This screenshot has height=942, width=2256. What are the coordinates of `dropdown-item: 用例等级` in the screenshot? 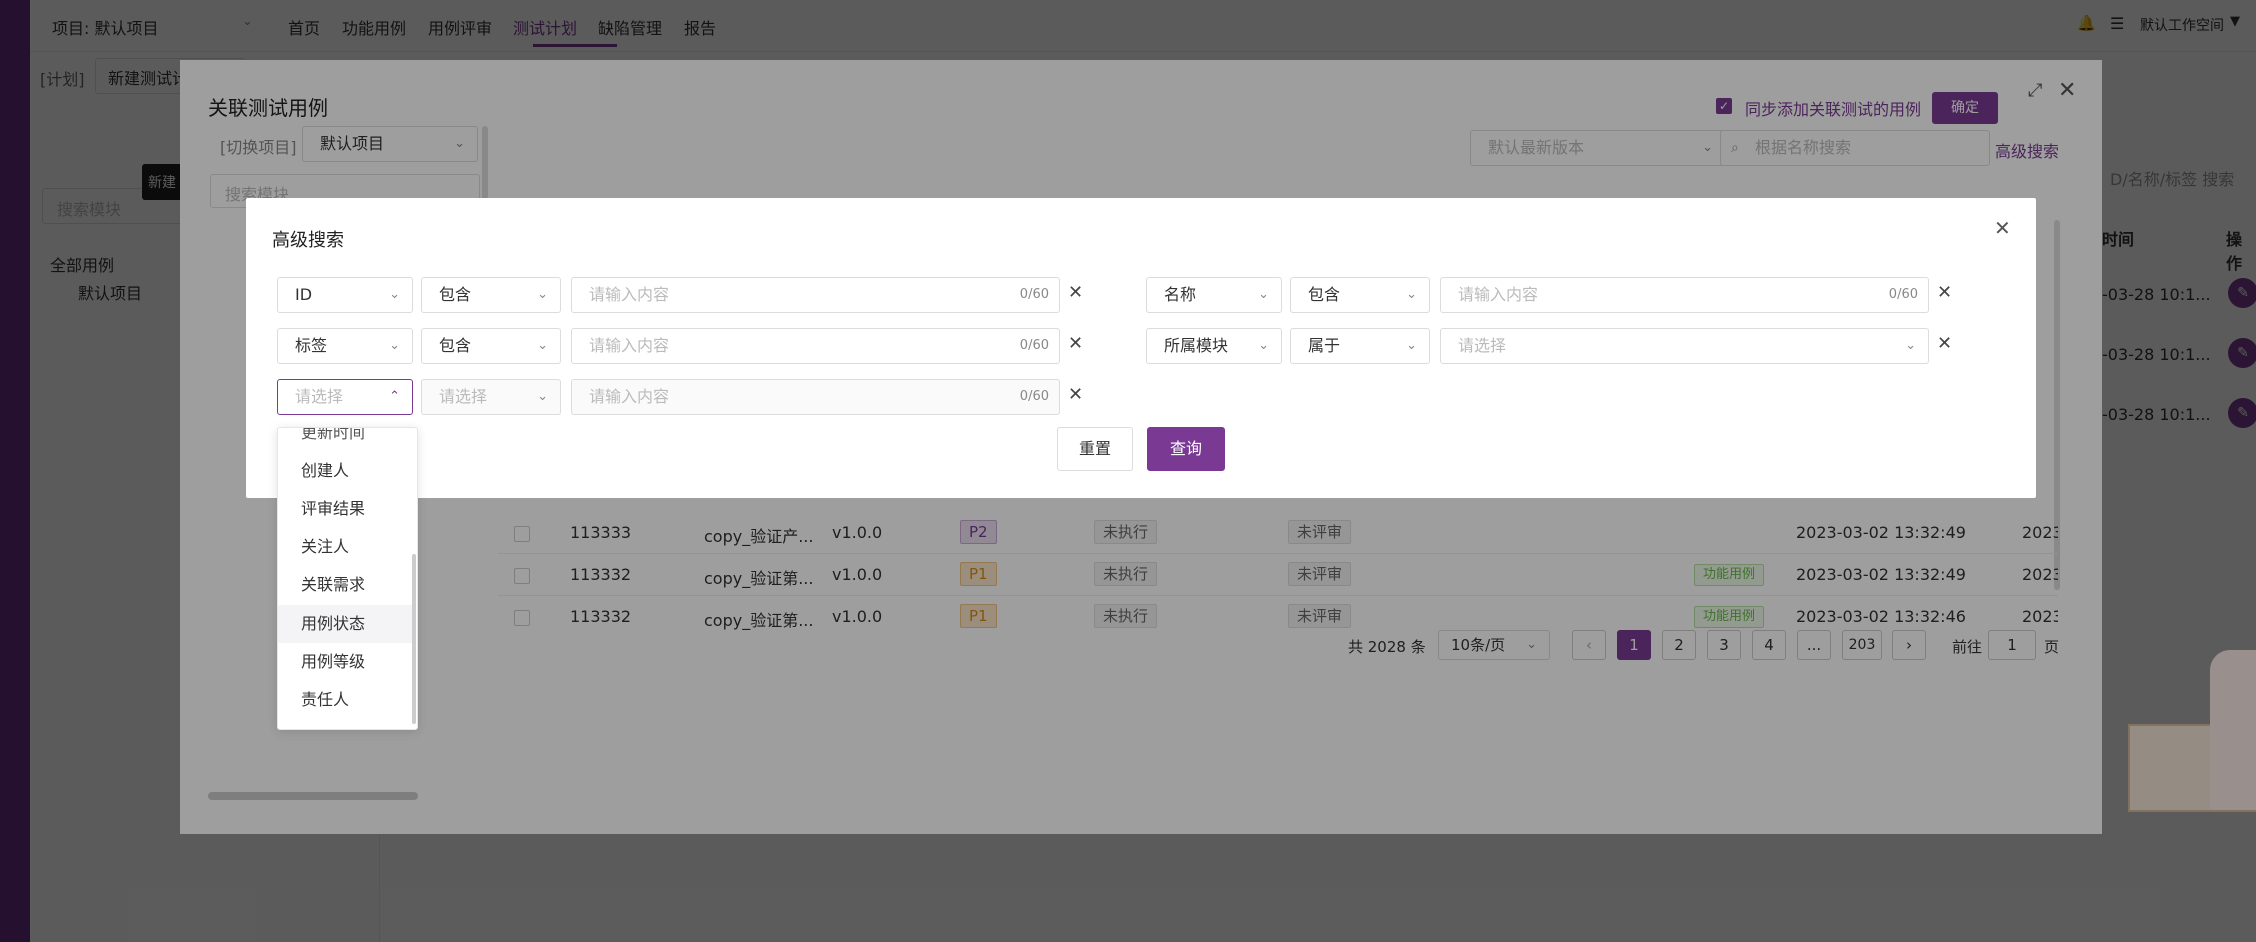 It's located at (345, 662).